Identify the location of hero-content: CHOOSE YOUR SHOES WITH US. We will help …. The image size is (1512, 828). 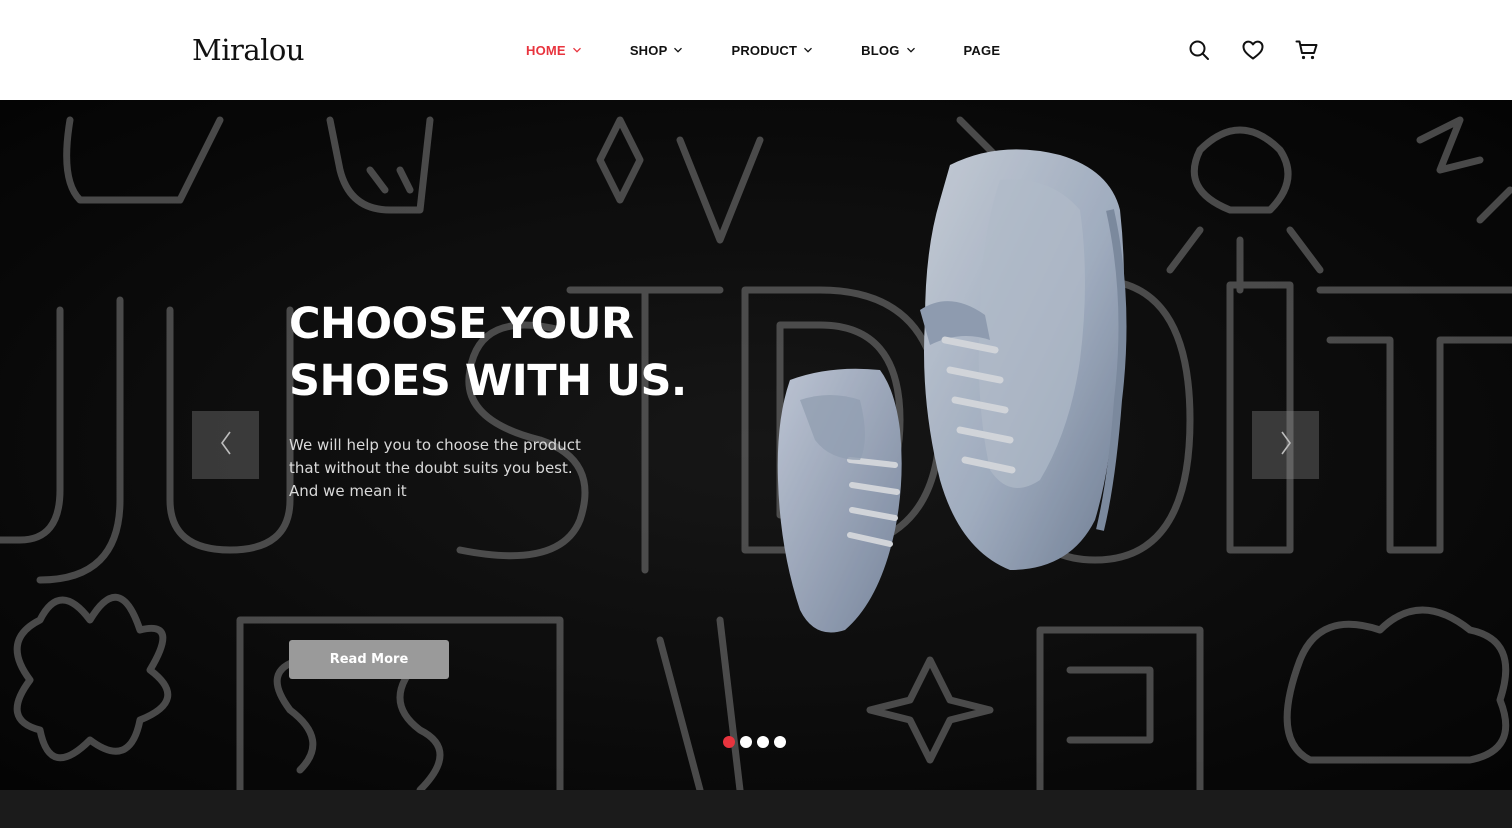
(499, 487).